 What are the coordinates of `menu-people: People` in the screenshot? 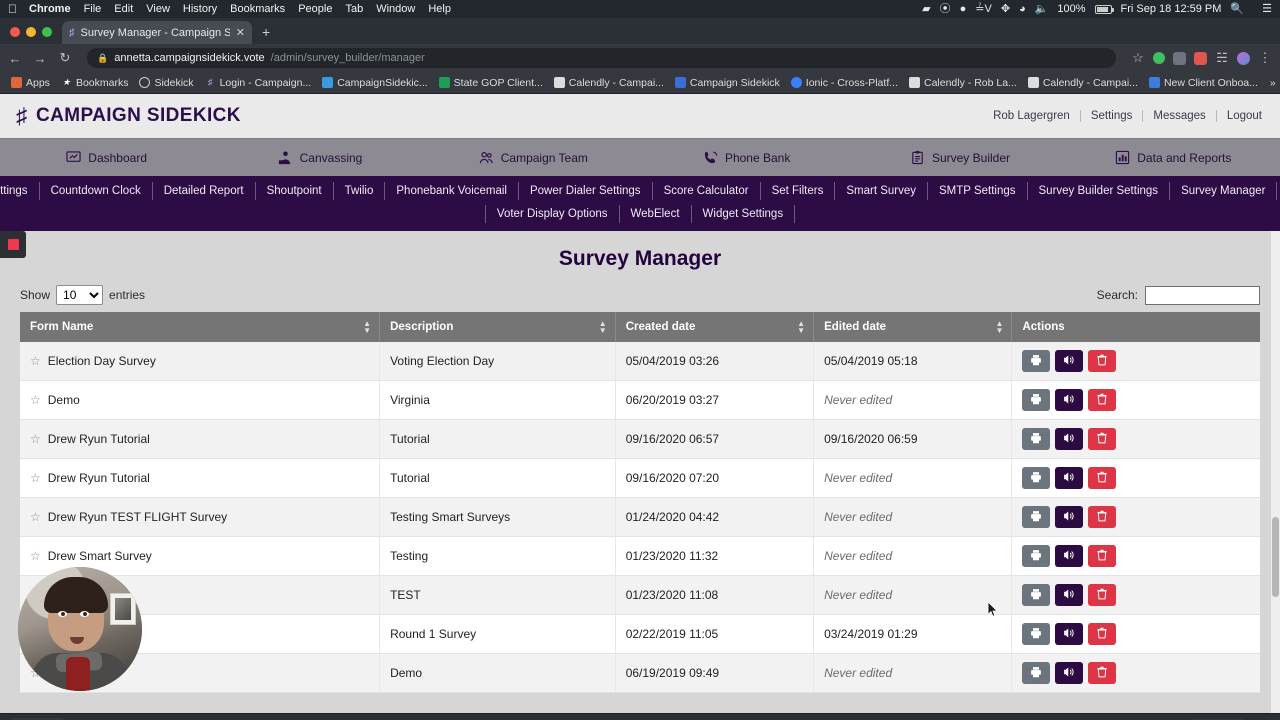 It's located at (315, 9).